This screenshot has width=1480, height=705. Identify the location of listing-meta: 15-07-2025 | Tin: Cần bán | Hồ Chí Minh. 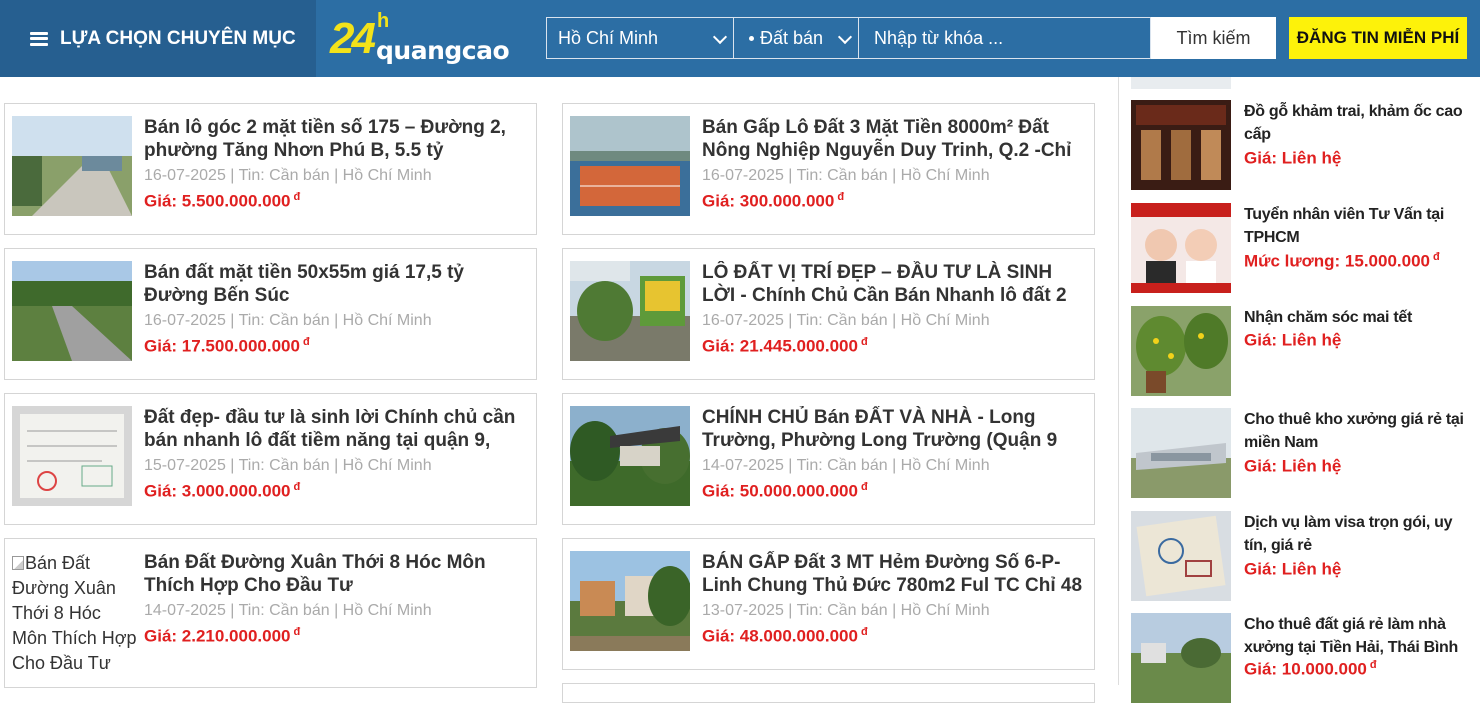
(288, 465).